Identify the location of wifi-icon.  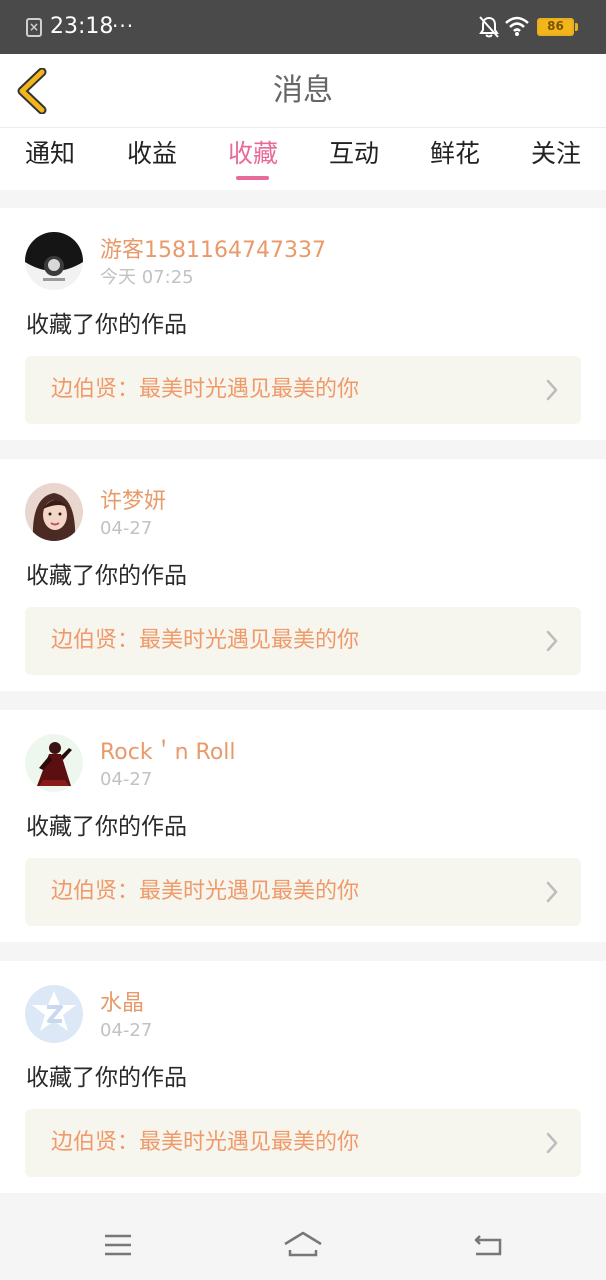
(517, 26).